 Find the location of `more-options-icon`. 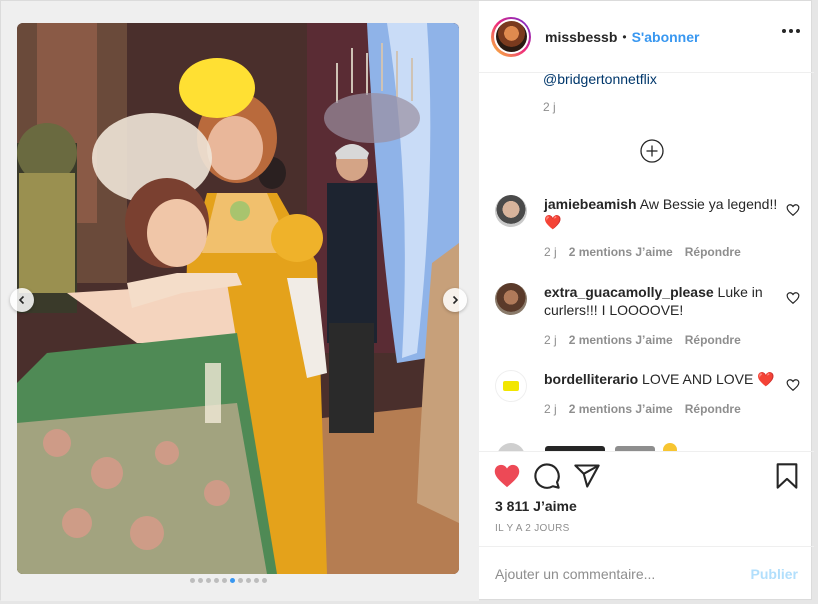

more-options-icon is located at coordinates (791, 31).